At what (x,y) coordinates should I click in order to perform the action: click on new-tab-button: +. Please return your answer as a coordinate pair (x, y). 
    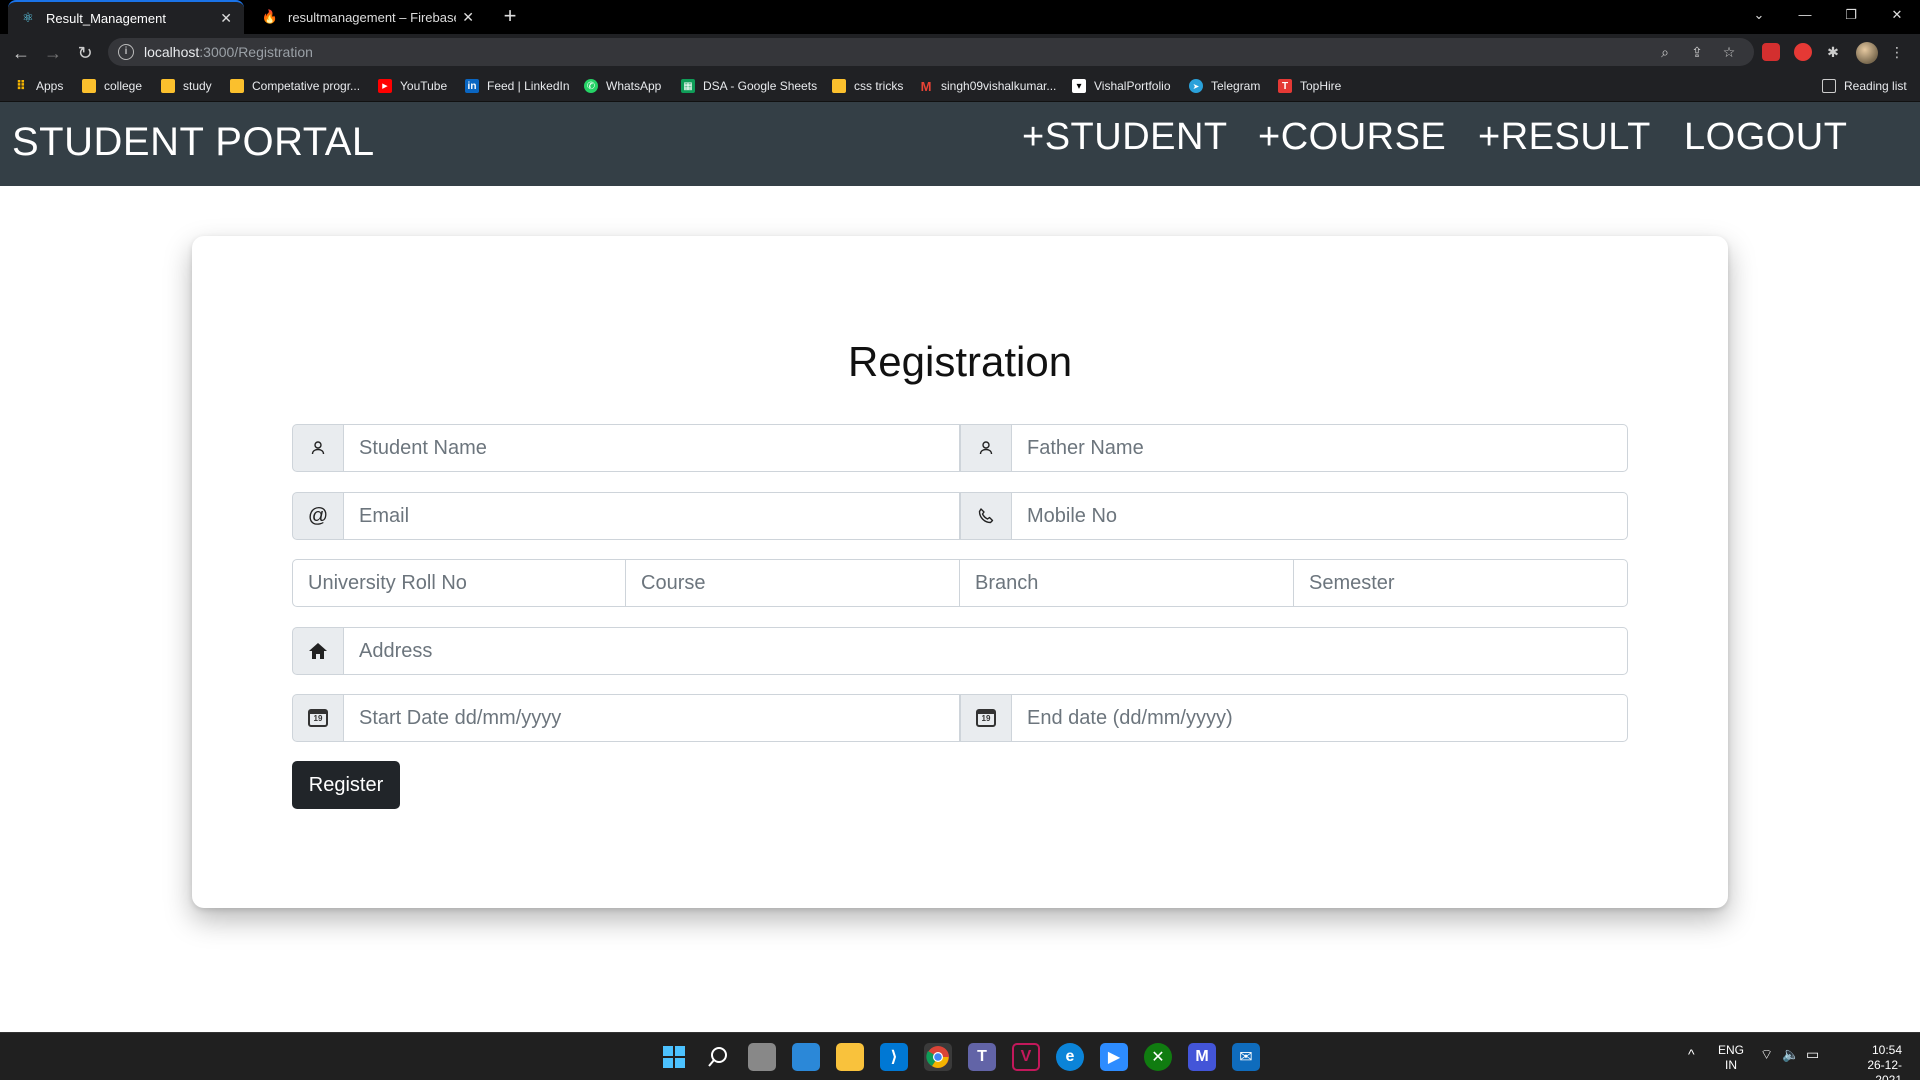
    Looking at the image, I should click on (510, 16).